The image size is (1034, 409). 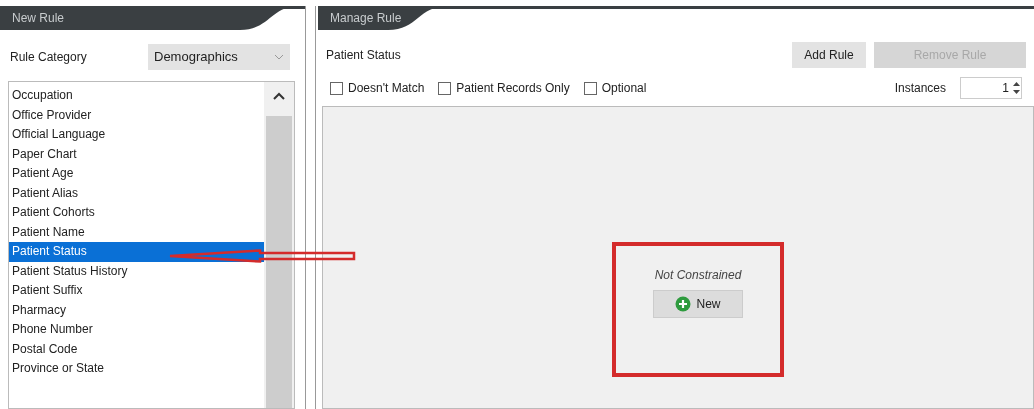 What do you see at coordinates (136, 135) in the screenshot?
I see `list-item: Official Language` at bounding box center [136, 135].